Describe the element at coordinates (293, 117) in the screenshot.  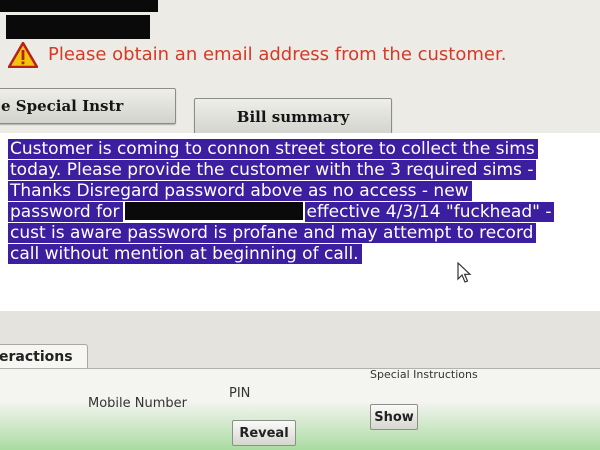
I see `bill-summary-tab: Bill summary` at that location.